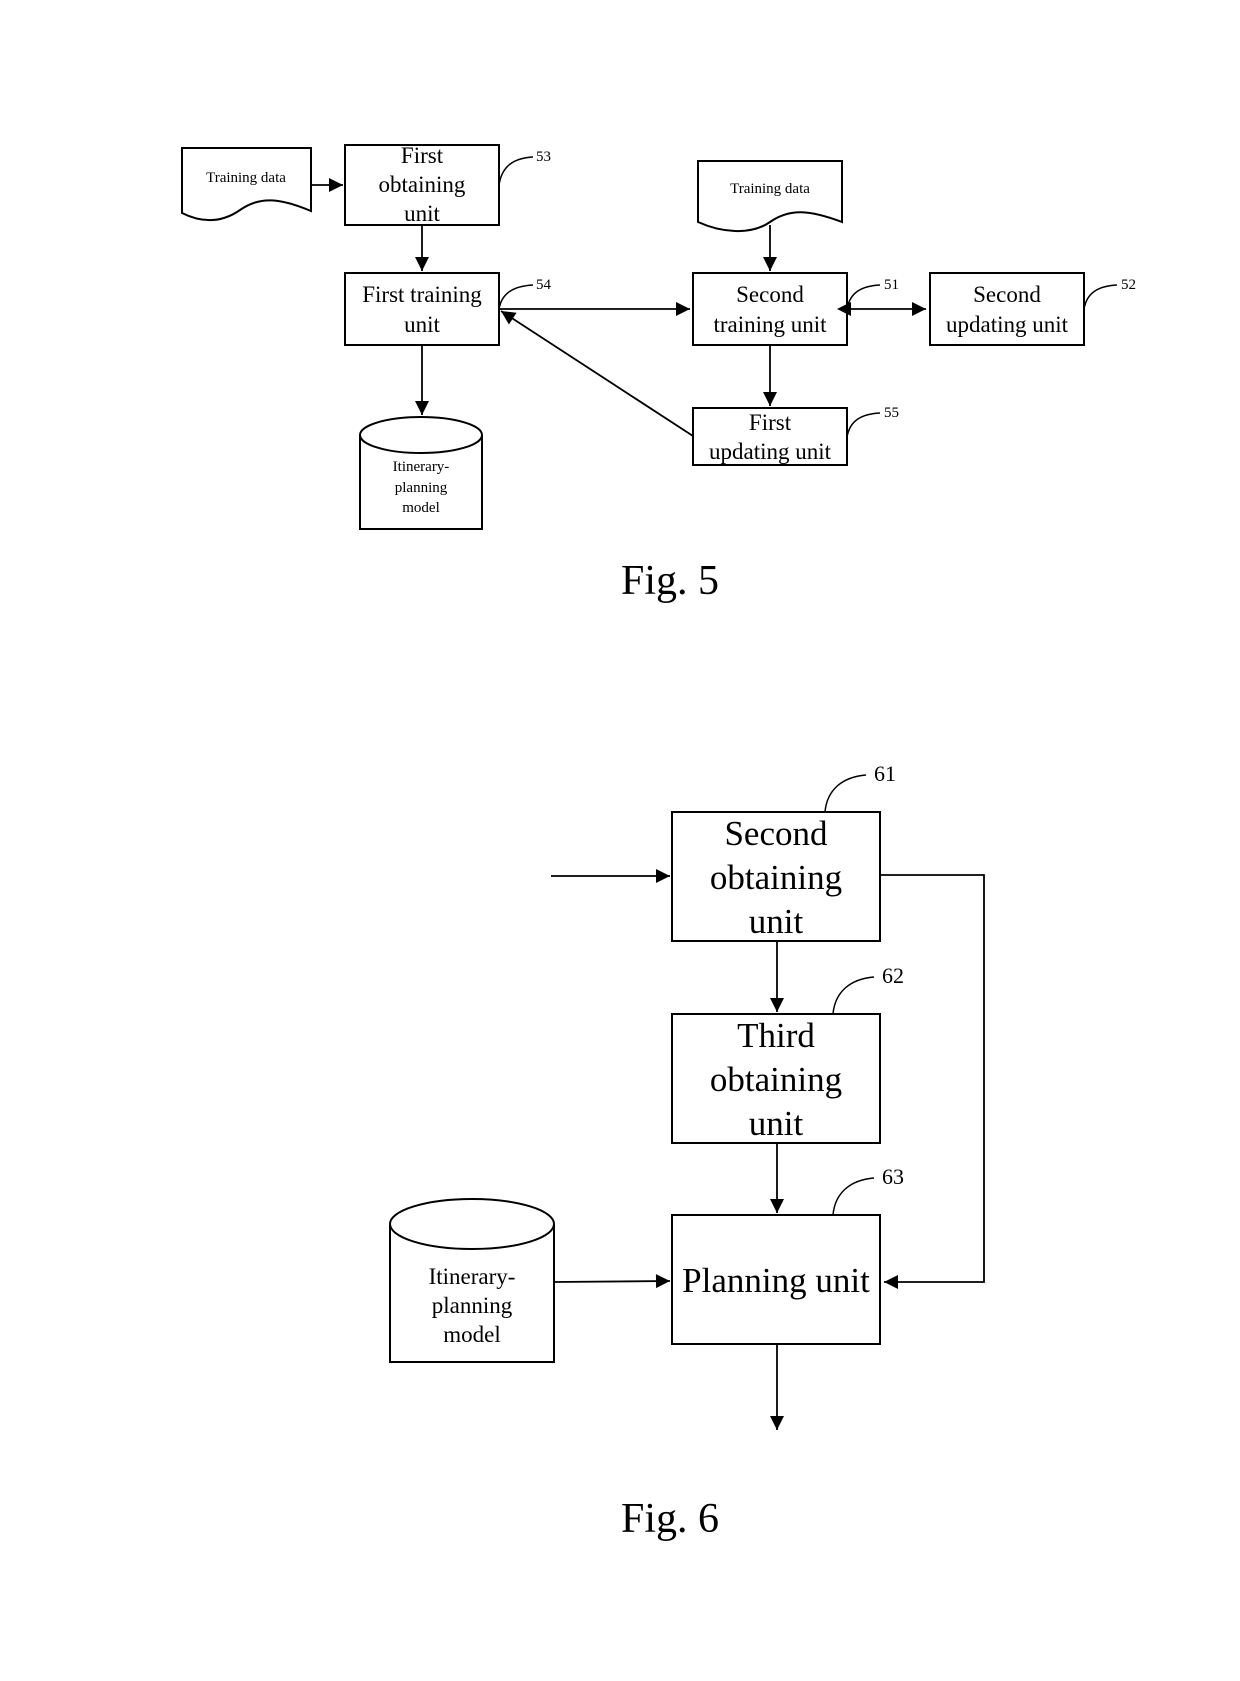 Image resolution: width=1240 pixels, height=1681 pixels. I want to click on second-updating-line-2: updating unit, so click(1007, 324).